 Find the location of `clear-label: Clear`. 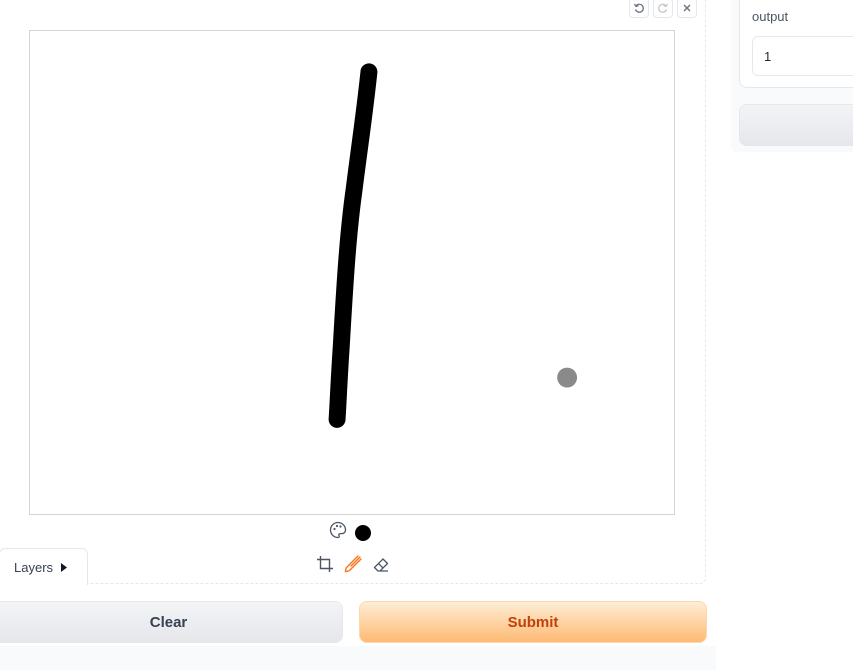

clear-label: Clear is located at coordinates (168, 622).